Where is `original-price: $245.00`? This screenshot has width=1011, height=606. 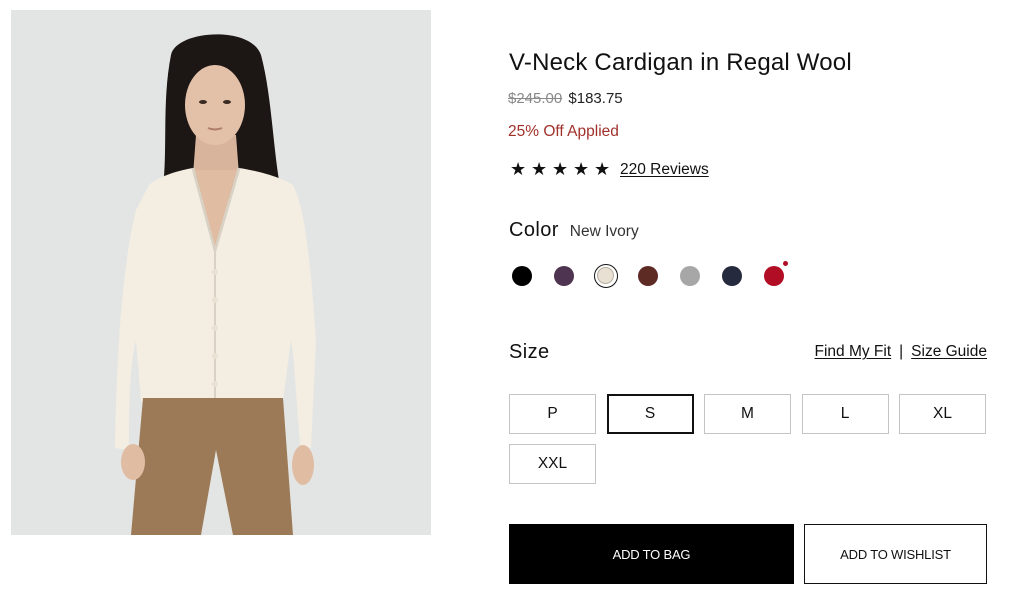
original-price: $245.00 is located at coordinates (535, 98).